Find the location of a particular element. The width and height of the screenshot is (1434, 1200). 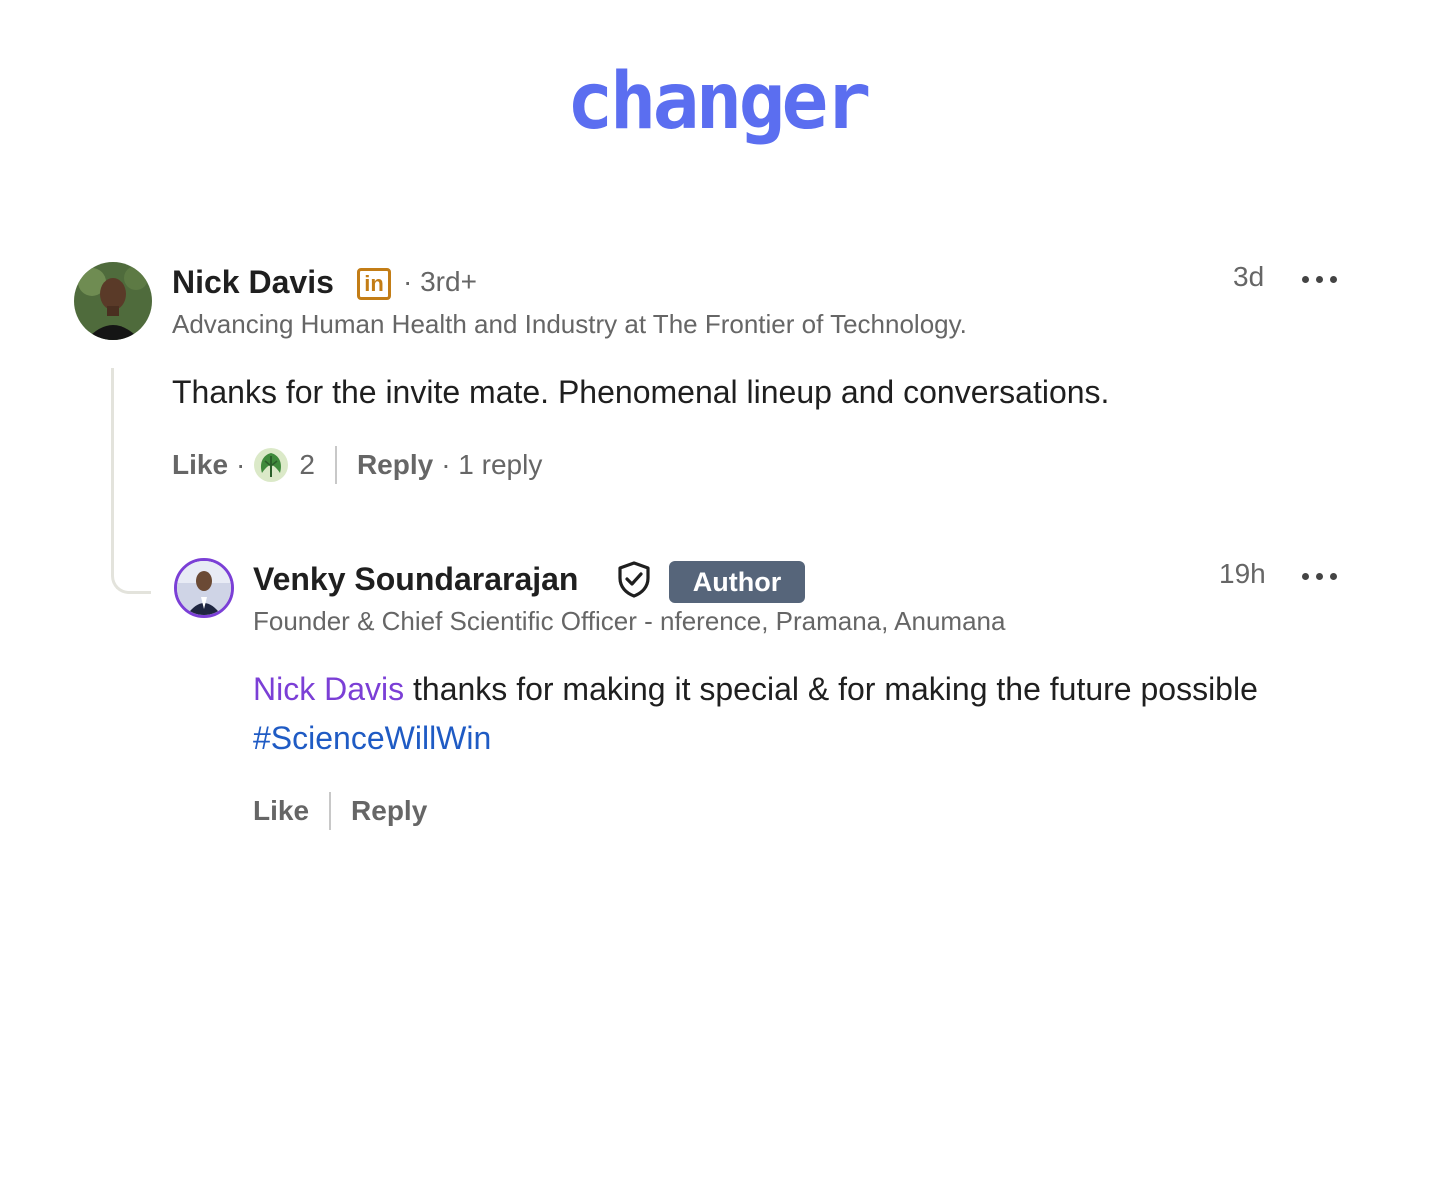

connection-degree: · 3rd+ is located at coordinates (440, 281).